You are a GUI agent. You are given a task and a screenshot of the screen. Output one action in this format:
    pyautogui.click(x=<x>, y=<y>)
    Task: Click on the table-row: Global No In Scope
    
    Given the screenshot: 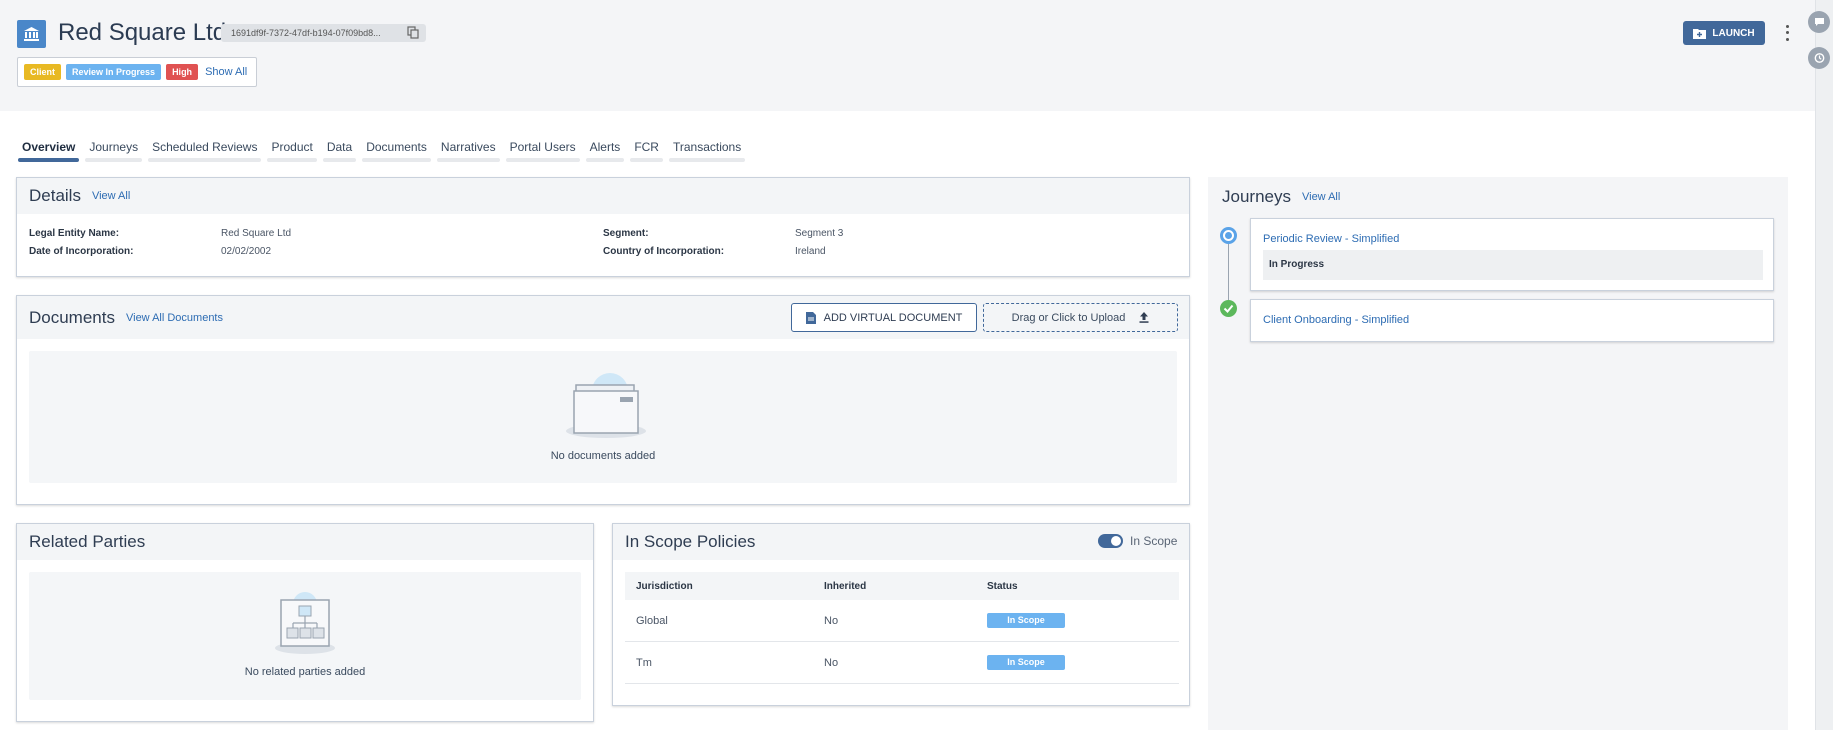 What is the action you would take?
    pyautogui.click(x=902, y=621)
    